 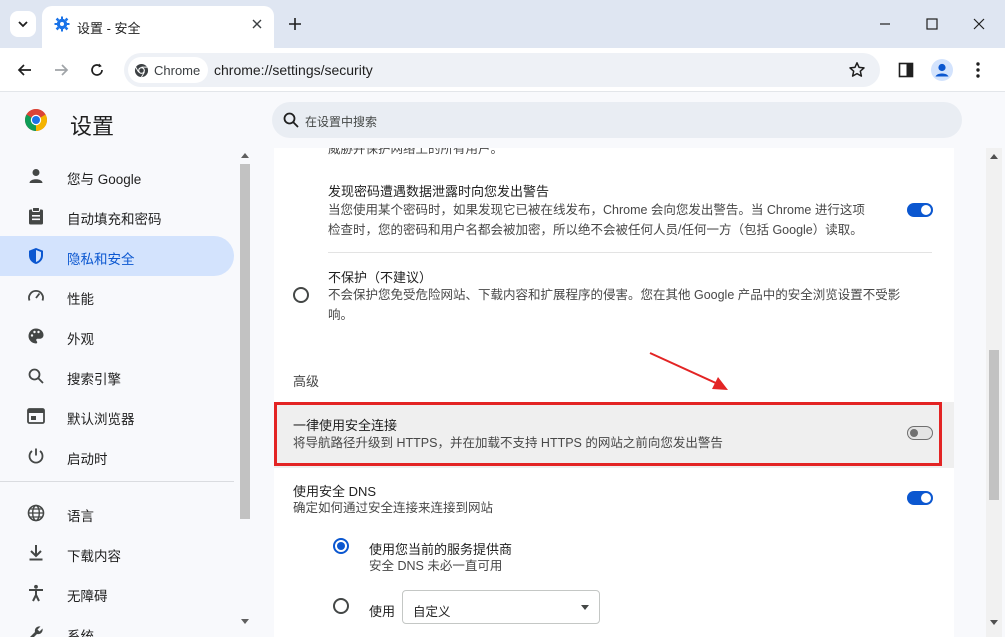 What do you see at coordinates (158, 27) in the screenshot?
I see `active-tab: 设置 - 安全` at bounding box center [158, 27].